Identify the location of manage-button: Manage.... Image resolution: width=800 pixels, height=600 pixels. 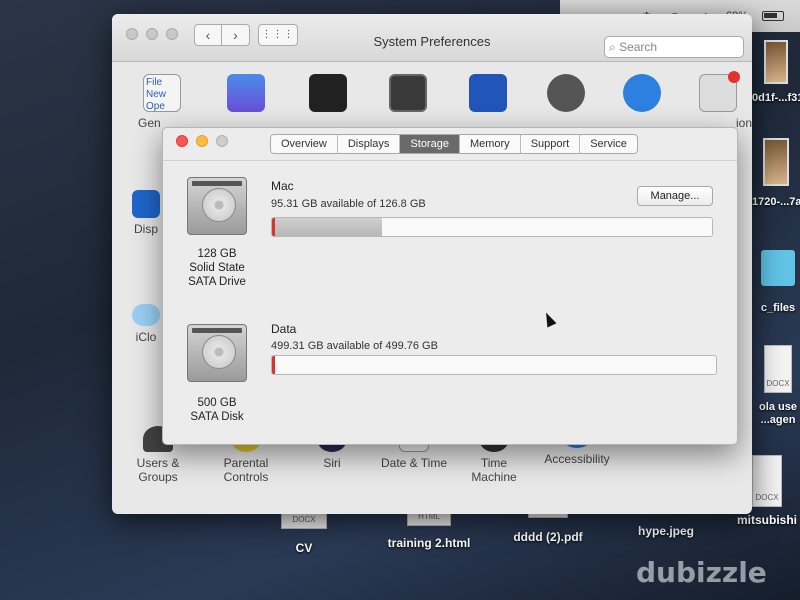
(675, 196).